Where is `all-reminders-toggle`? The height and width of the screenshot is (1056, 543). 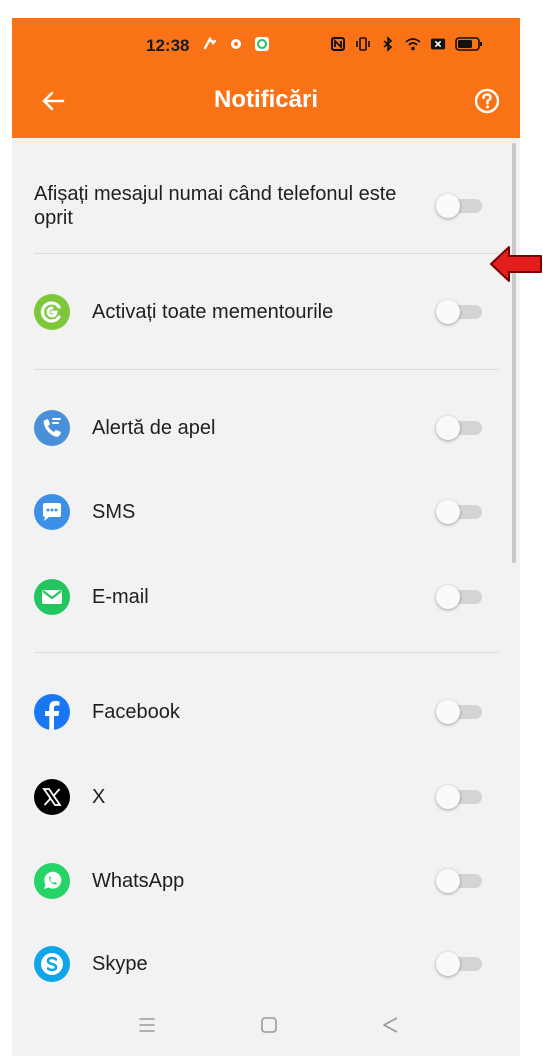
all-reminders-toggle is located at coordinates (460, 312).